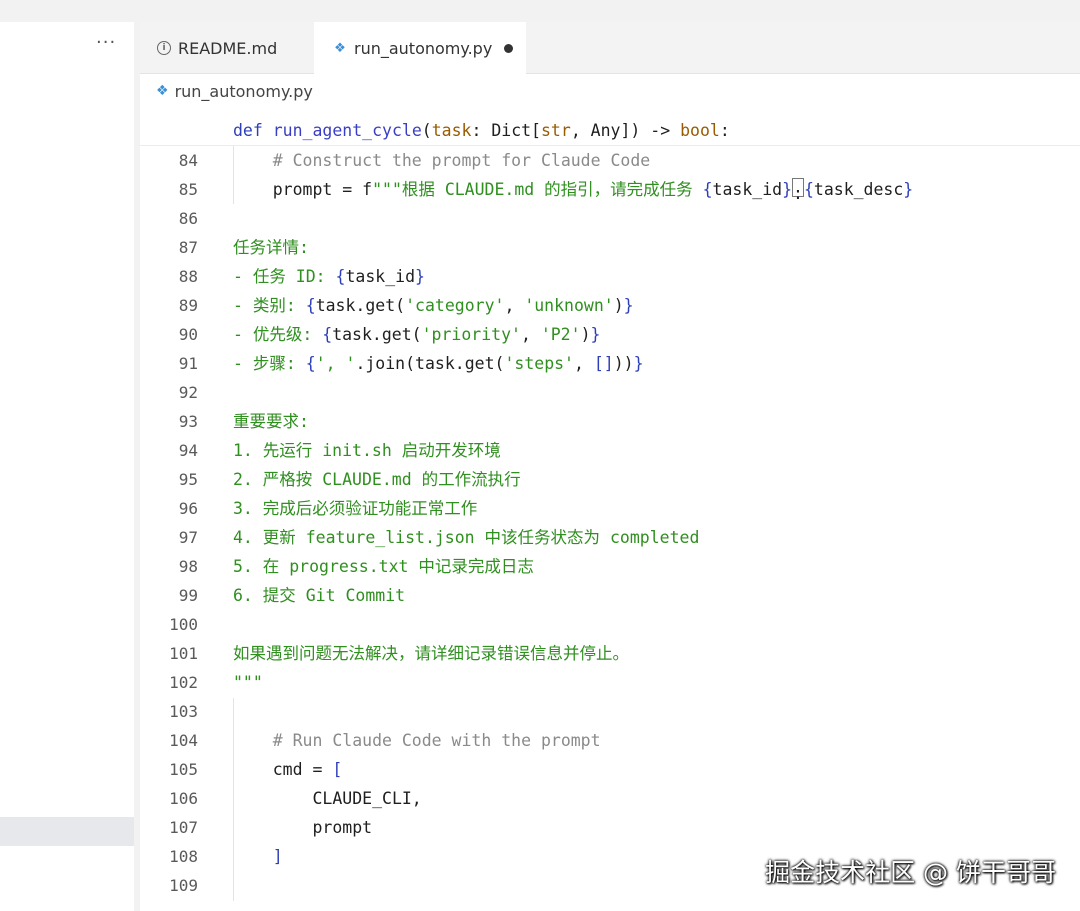  Describe the element at coordinates (509, 48) in the screenshot. I see `unsaved-changes-dot` at that location.